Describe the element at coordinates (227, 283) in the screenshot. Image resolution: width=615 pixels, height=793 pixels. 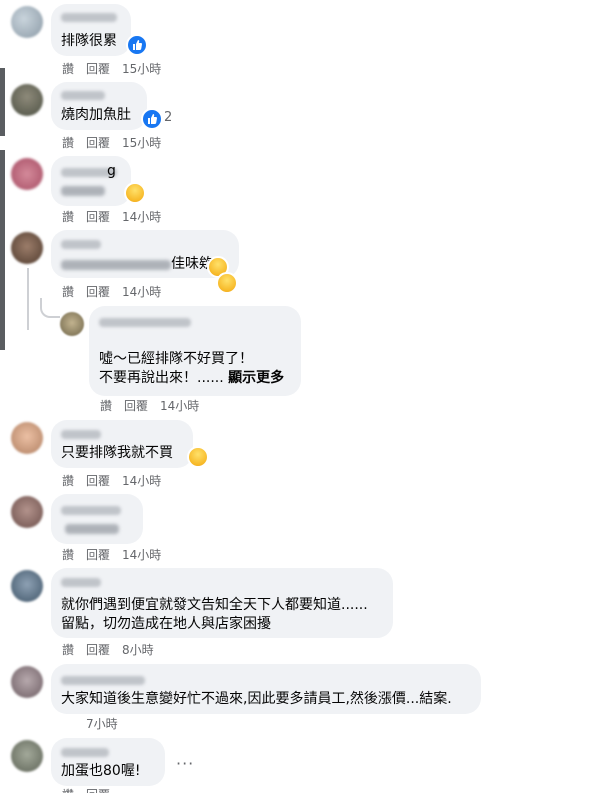
I see `wow-reaction-icon` at that location.